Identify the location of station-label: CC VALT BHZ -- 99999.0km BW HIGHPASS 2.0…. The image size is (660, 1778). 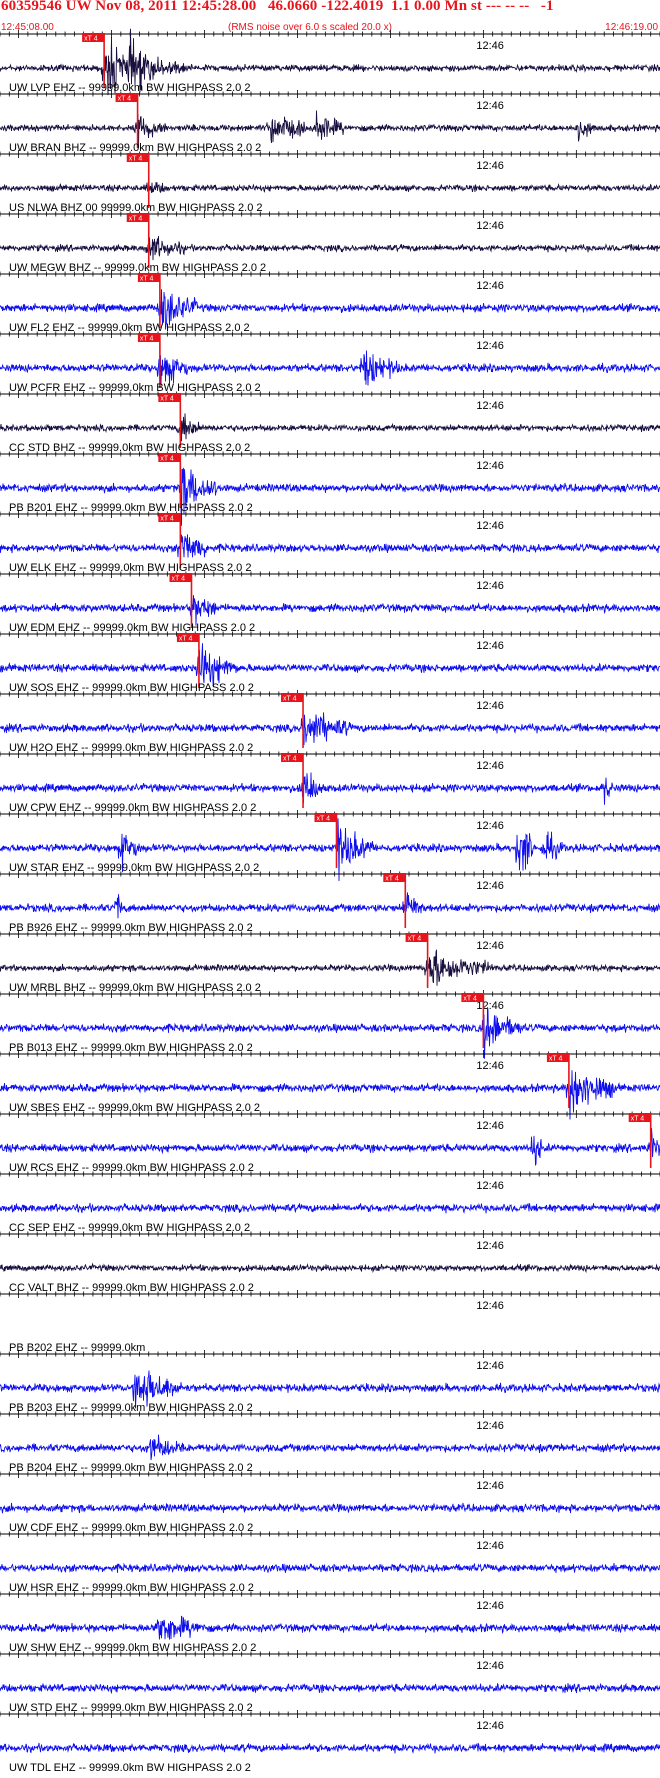
(131, 1288).